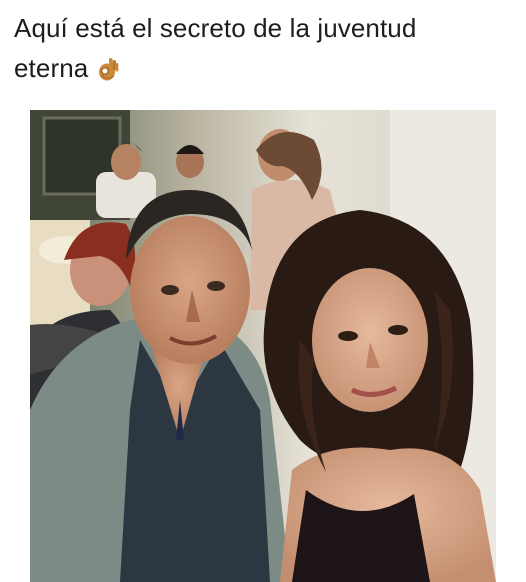 The image size is (526, 582). What do you see at coordinates (249, 70) in the screenshot?
I see `caption-line-2: eterna` at bounding box center [249, 70].